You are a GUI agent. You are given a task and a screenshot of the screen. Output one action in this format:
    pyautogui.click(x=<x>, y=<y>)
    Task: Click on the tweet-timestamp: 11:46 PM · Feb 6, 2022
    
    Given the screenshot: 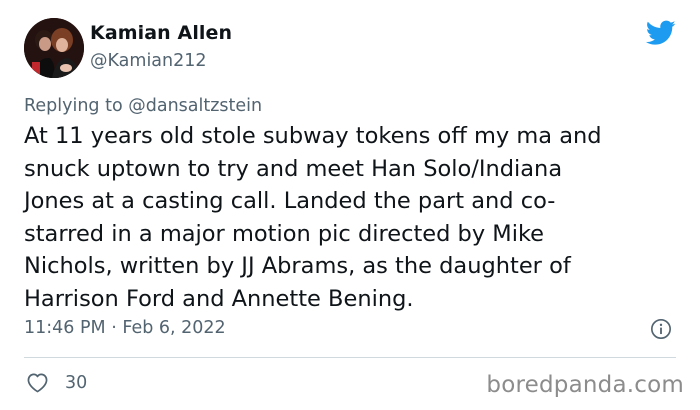 What is the action you would take?
    pyautogui.click(x=125, y=328)
    